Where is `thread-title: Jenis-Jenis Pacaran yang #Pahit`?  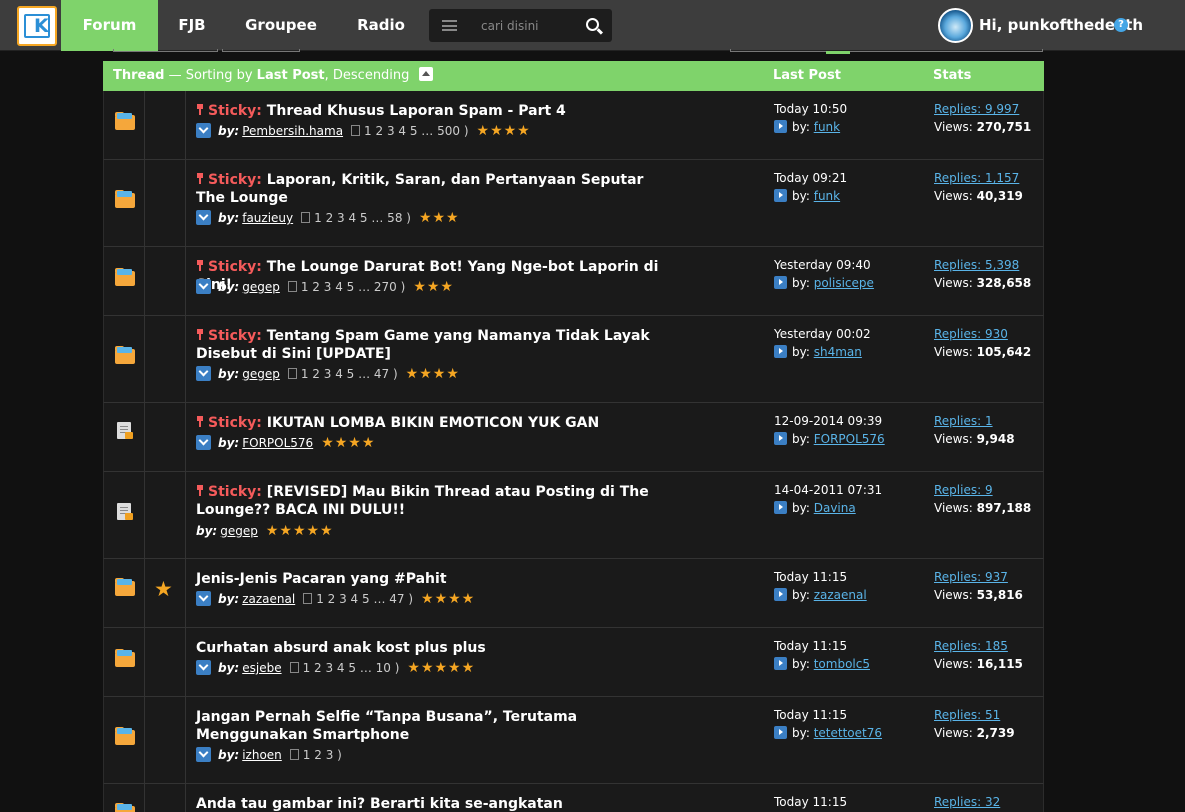
thread-title: Jenis-Jenis Pacaran yang #Pahit is located at coordinates (431, 579).